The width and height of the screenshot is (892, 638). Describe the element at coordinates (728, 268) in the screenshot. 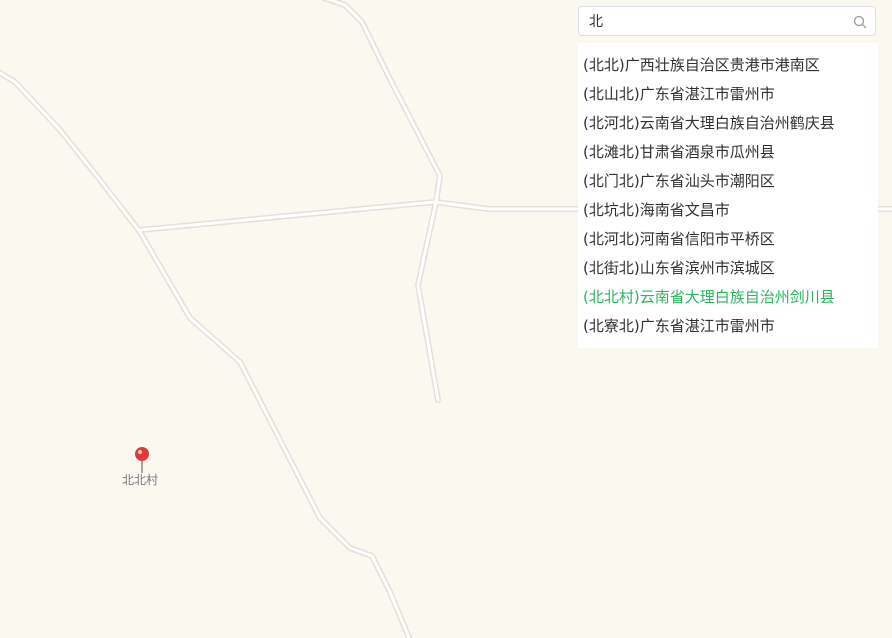

I see `result-item: (北街北)山东省滨州市滨城区` at that location.